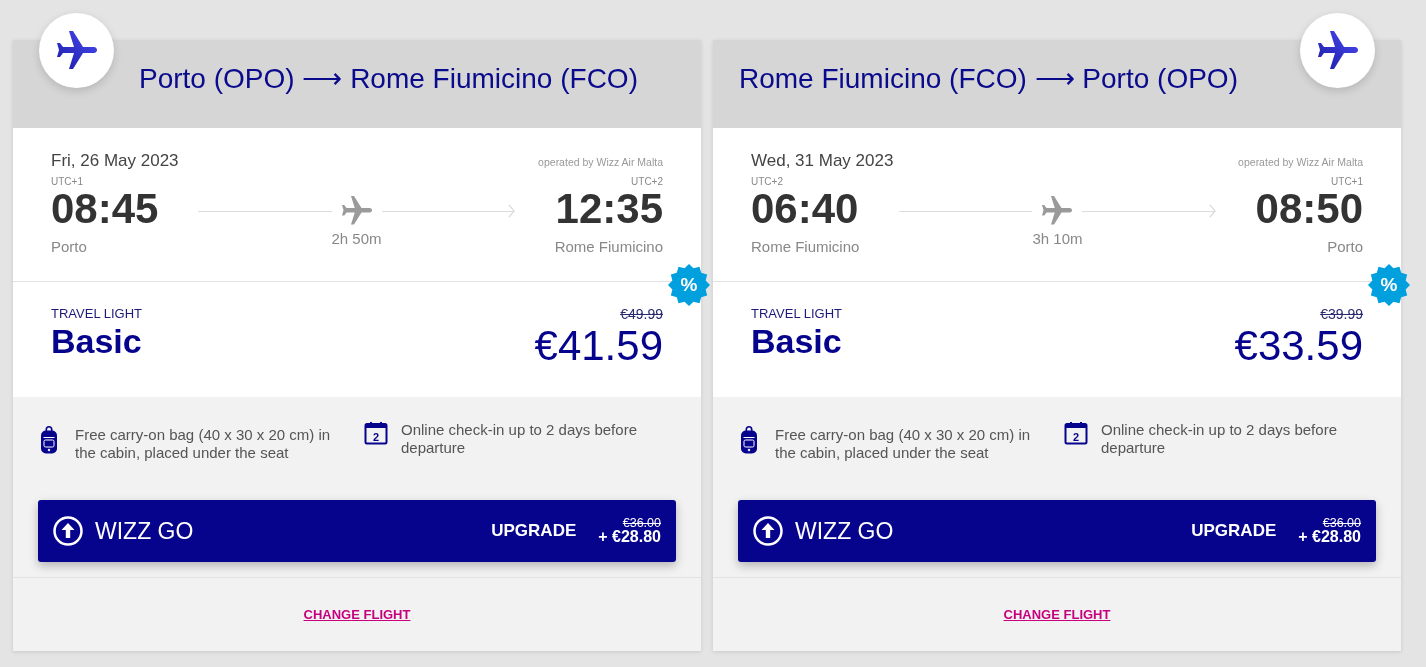 This screenshot has width=1426, height=667. I want to click on flight-date: Wed, 31 May 2023, so click(822, 161).